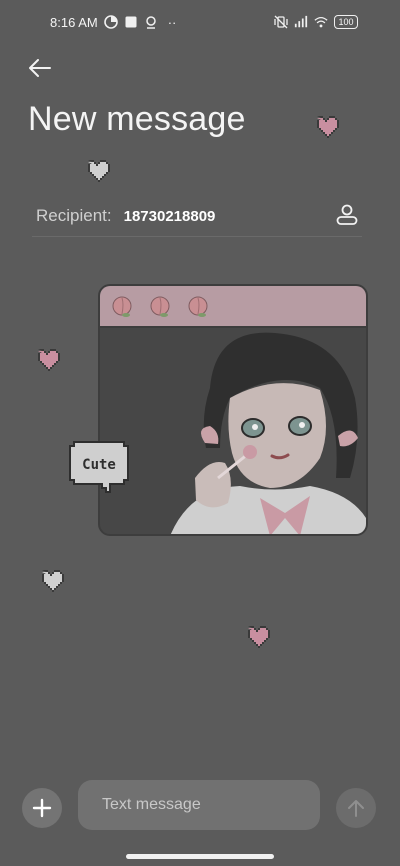 Image resolution: width=400 pixels, height=866 pixels. I want to click on back-button, so click(40, 68).